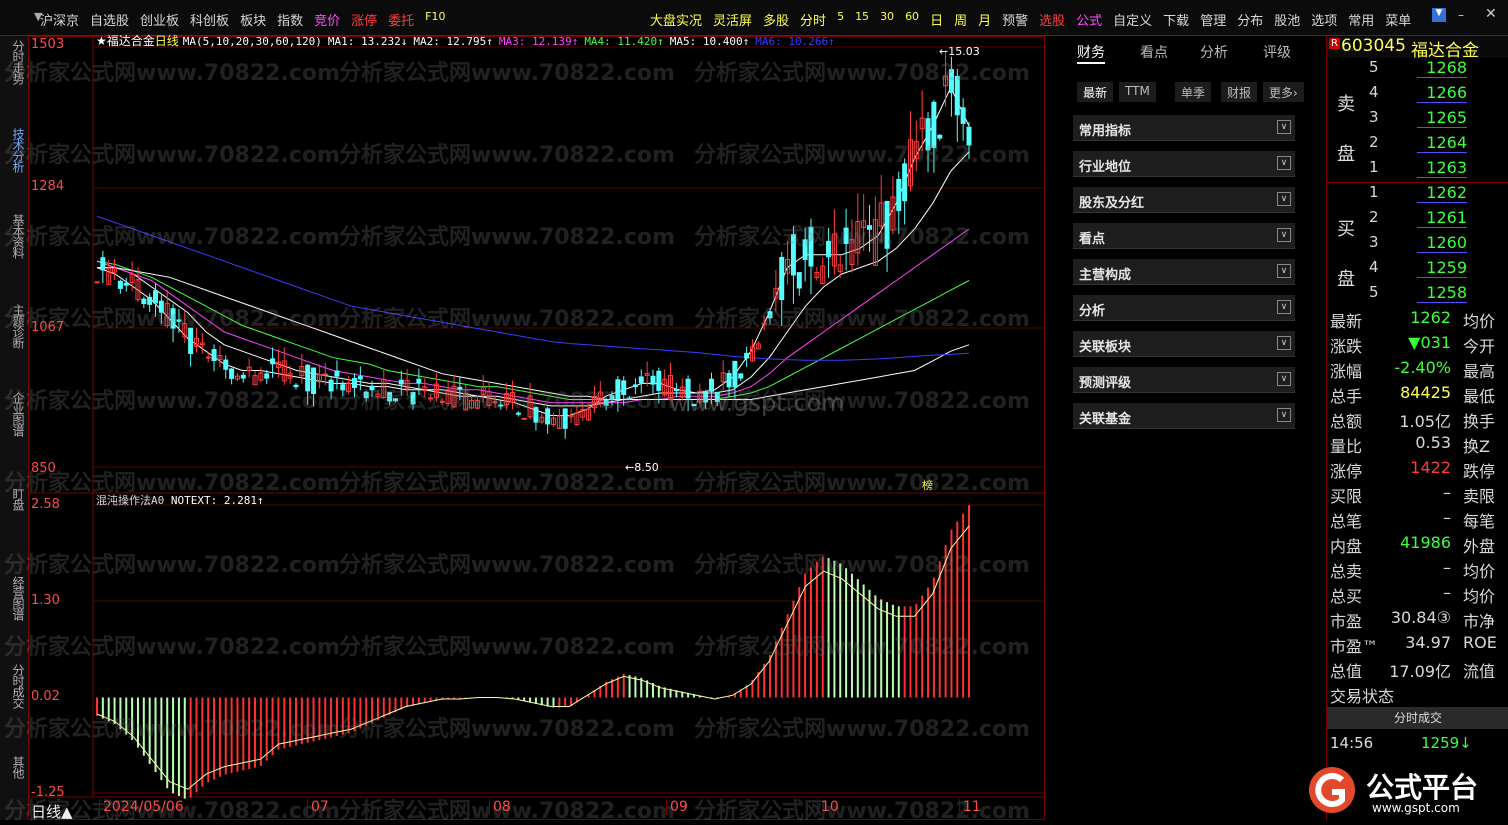  Describe the element at coordinates (1112, 203) in the screenshot. I see `accordion-label: 股东及分红` at that location.